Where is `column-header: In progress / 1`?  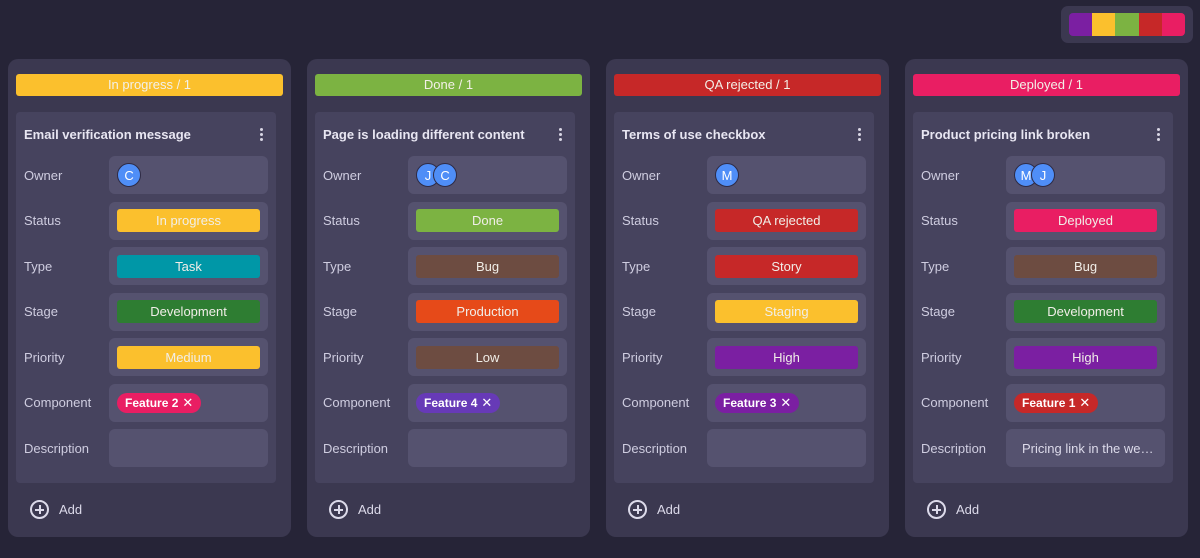 column-header: In progress / 1 is located at coordinates (149, 85).